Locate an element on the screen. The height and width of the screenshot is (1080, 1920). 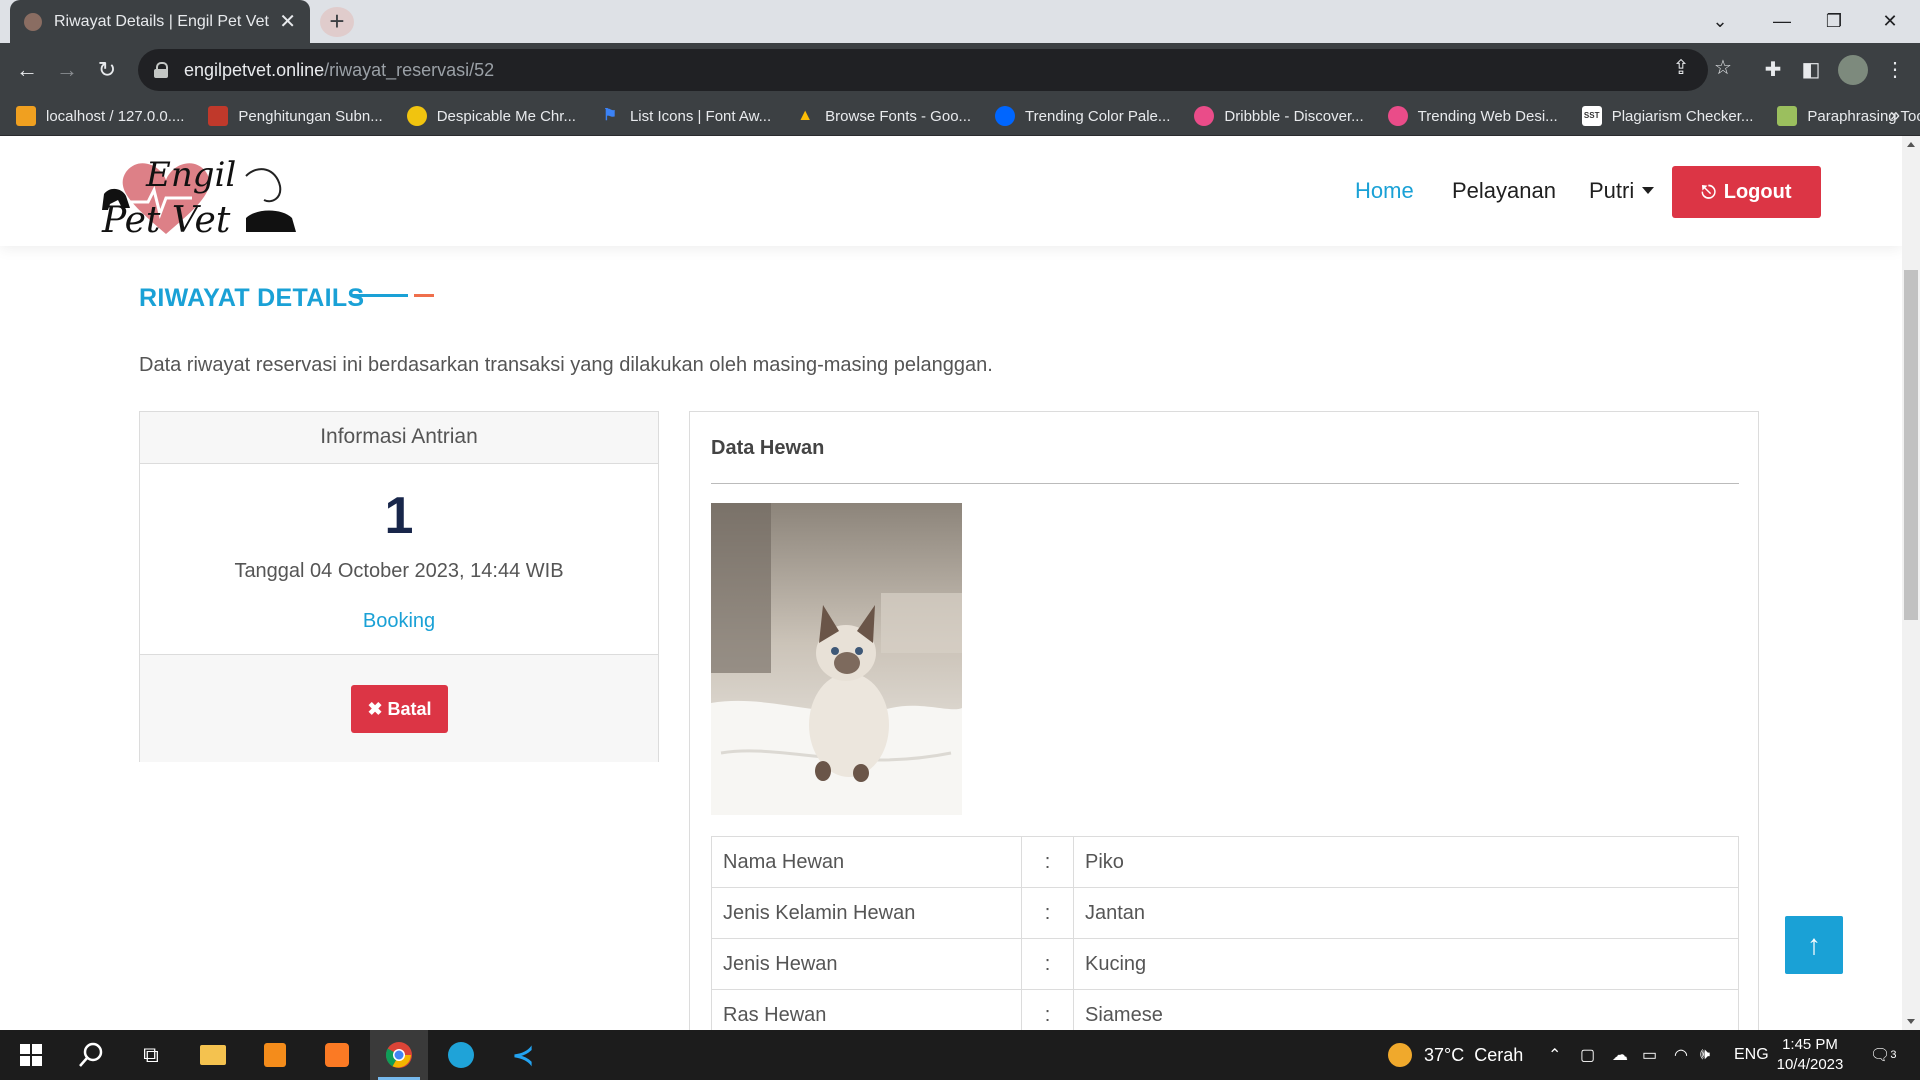
close-window-button: ✕ is located at coordinates (1890, 21).